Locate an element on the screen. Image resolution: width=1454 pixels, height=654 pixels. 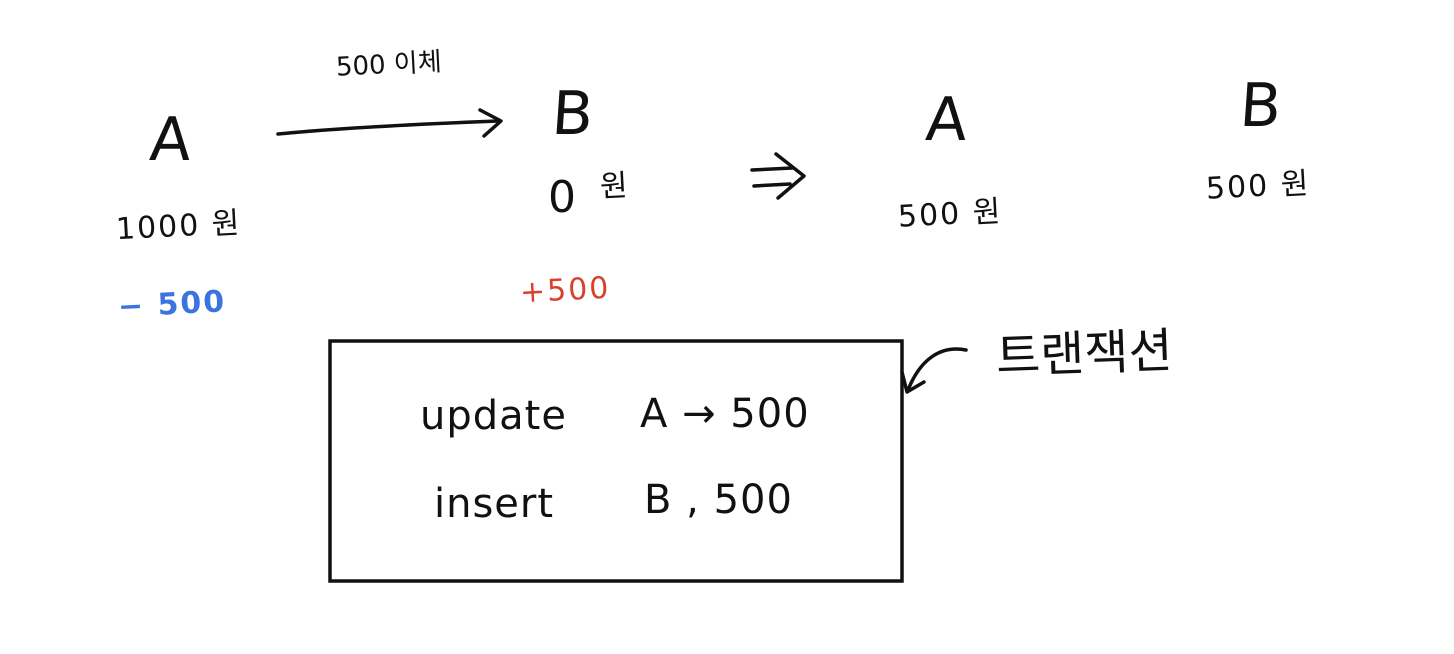
implies-arrow-top is located at coordinates (772, 169).